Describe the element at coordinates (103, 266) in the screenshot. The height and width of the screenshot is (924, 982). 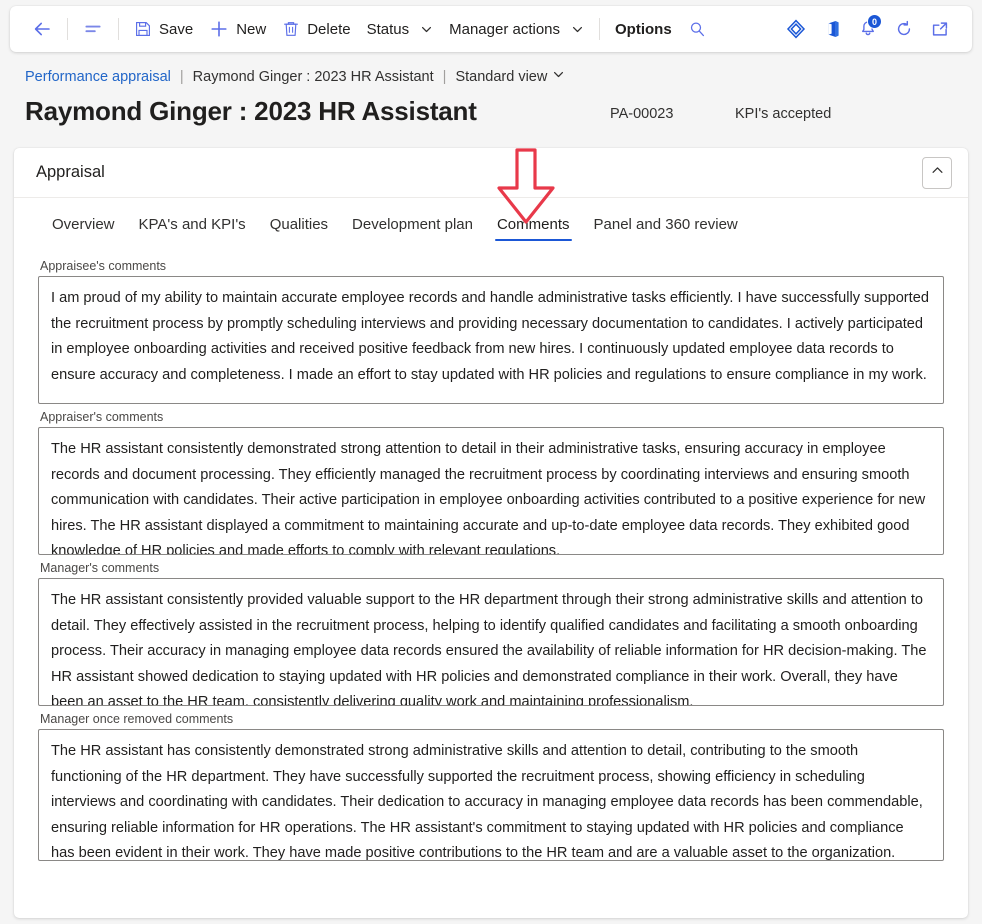
I see `field-label: Appraisee's comments` at that location.